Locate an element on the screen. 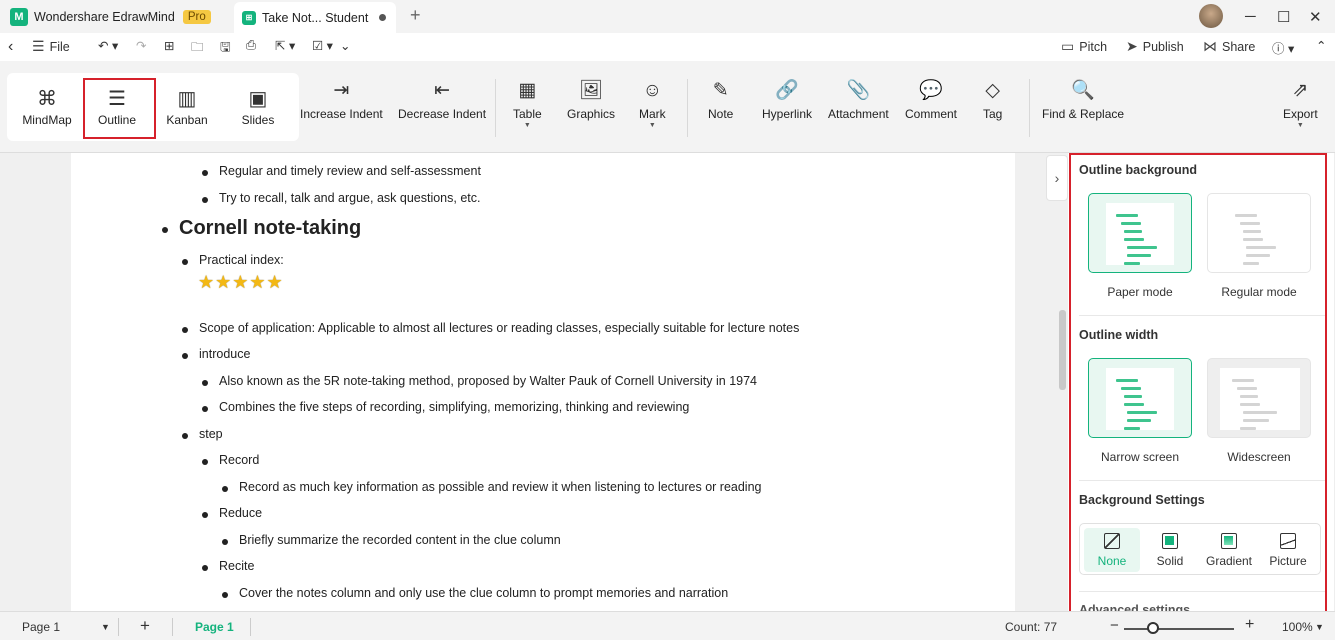  background-settings-title: Background Settings is located at coordinates (1142, 500).